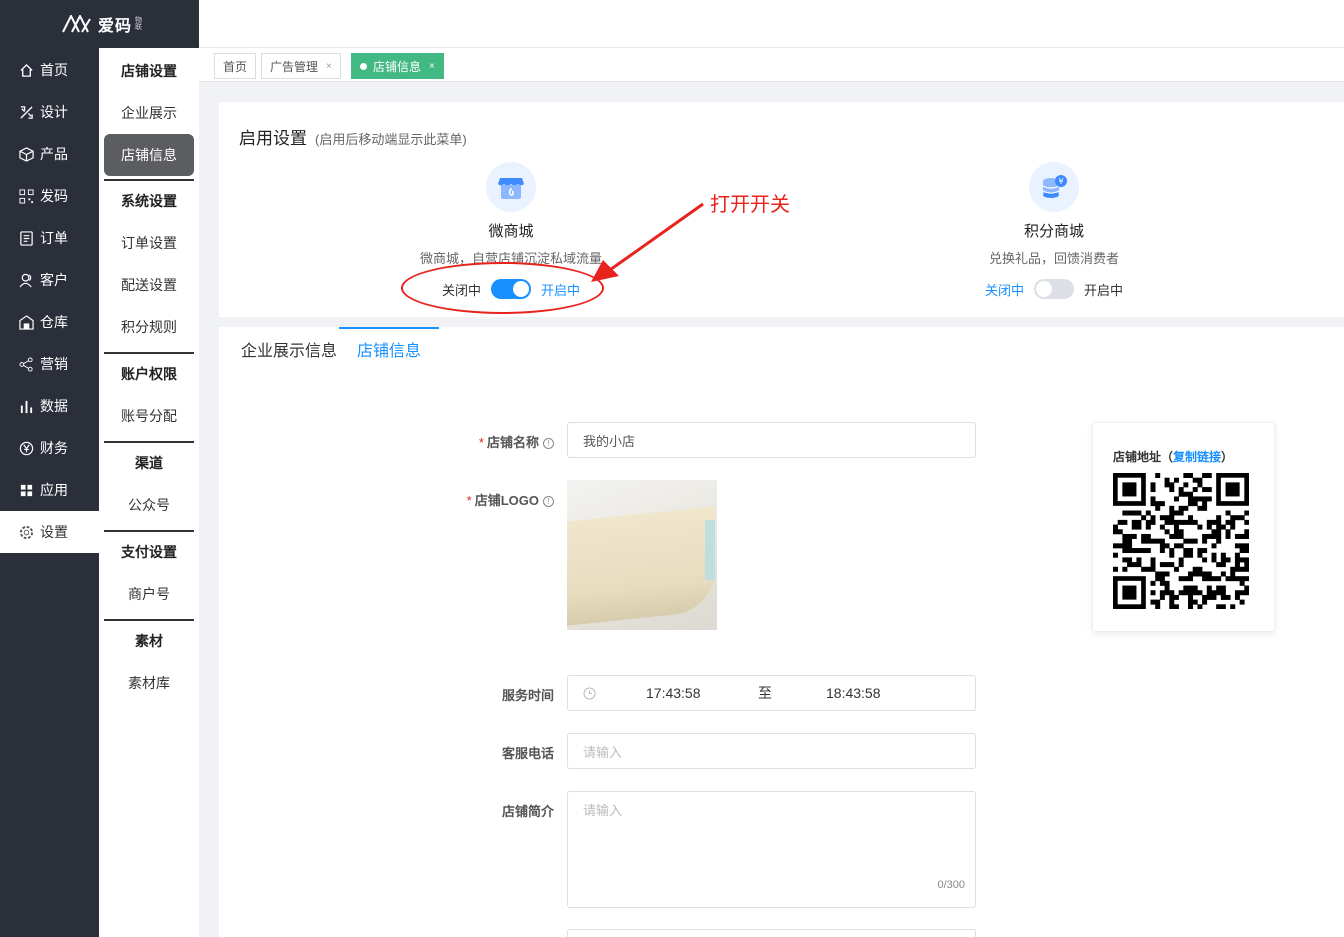  Describe the element at coordinates (54, 532) in the screenshot. I see `nav-item-label: 设置` at that location.